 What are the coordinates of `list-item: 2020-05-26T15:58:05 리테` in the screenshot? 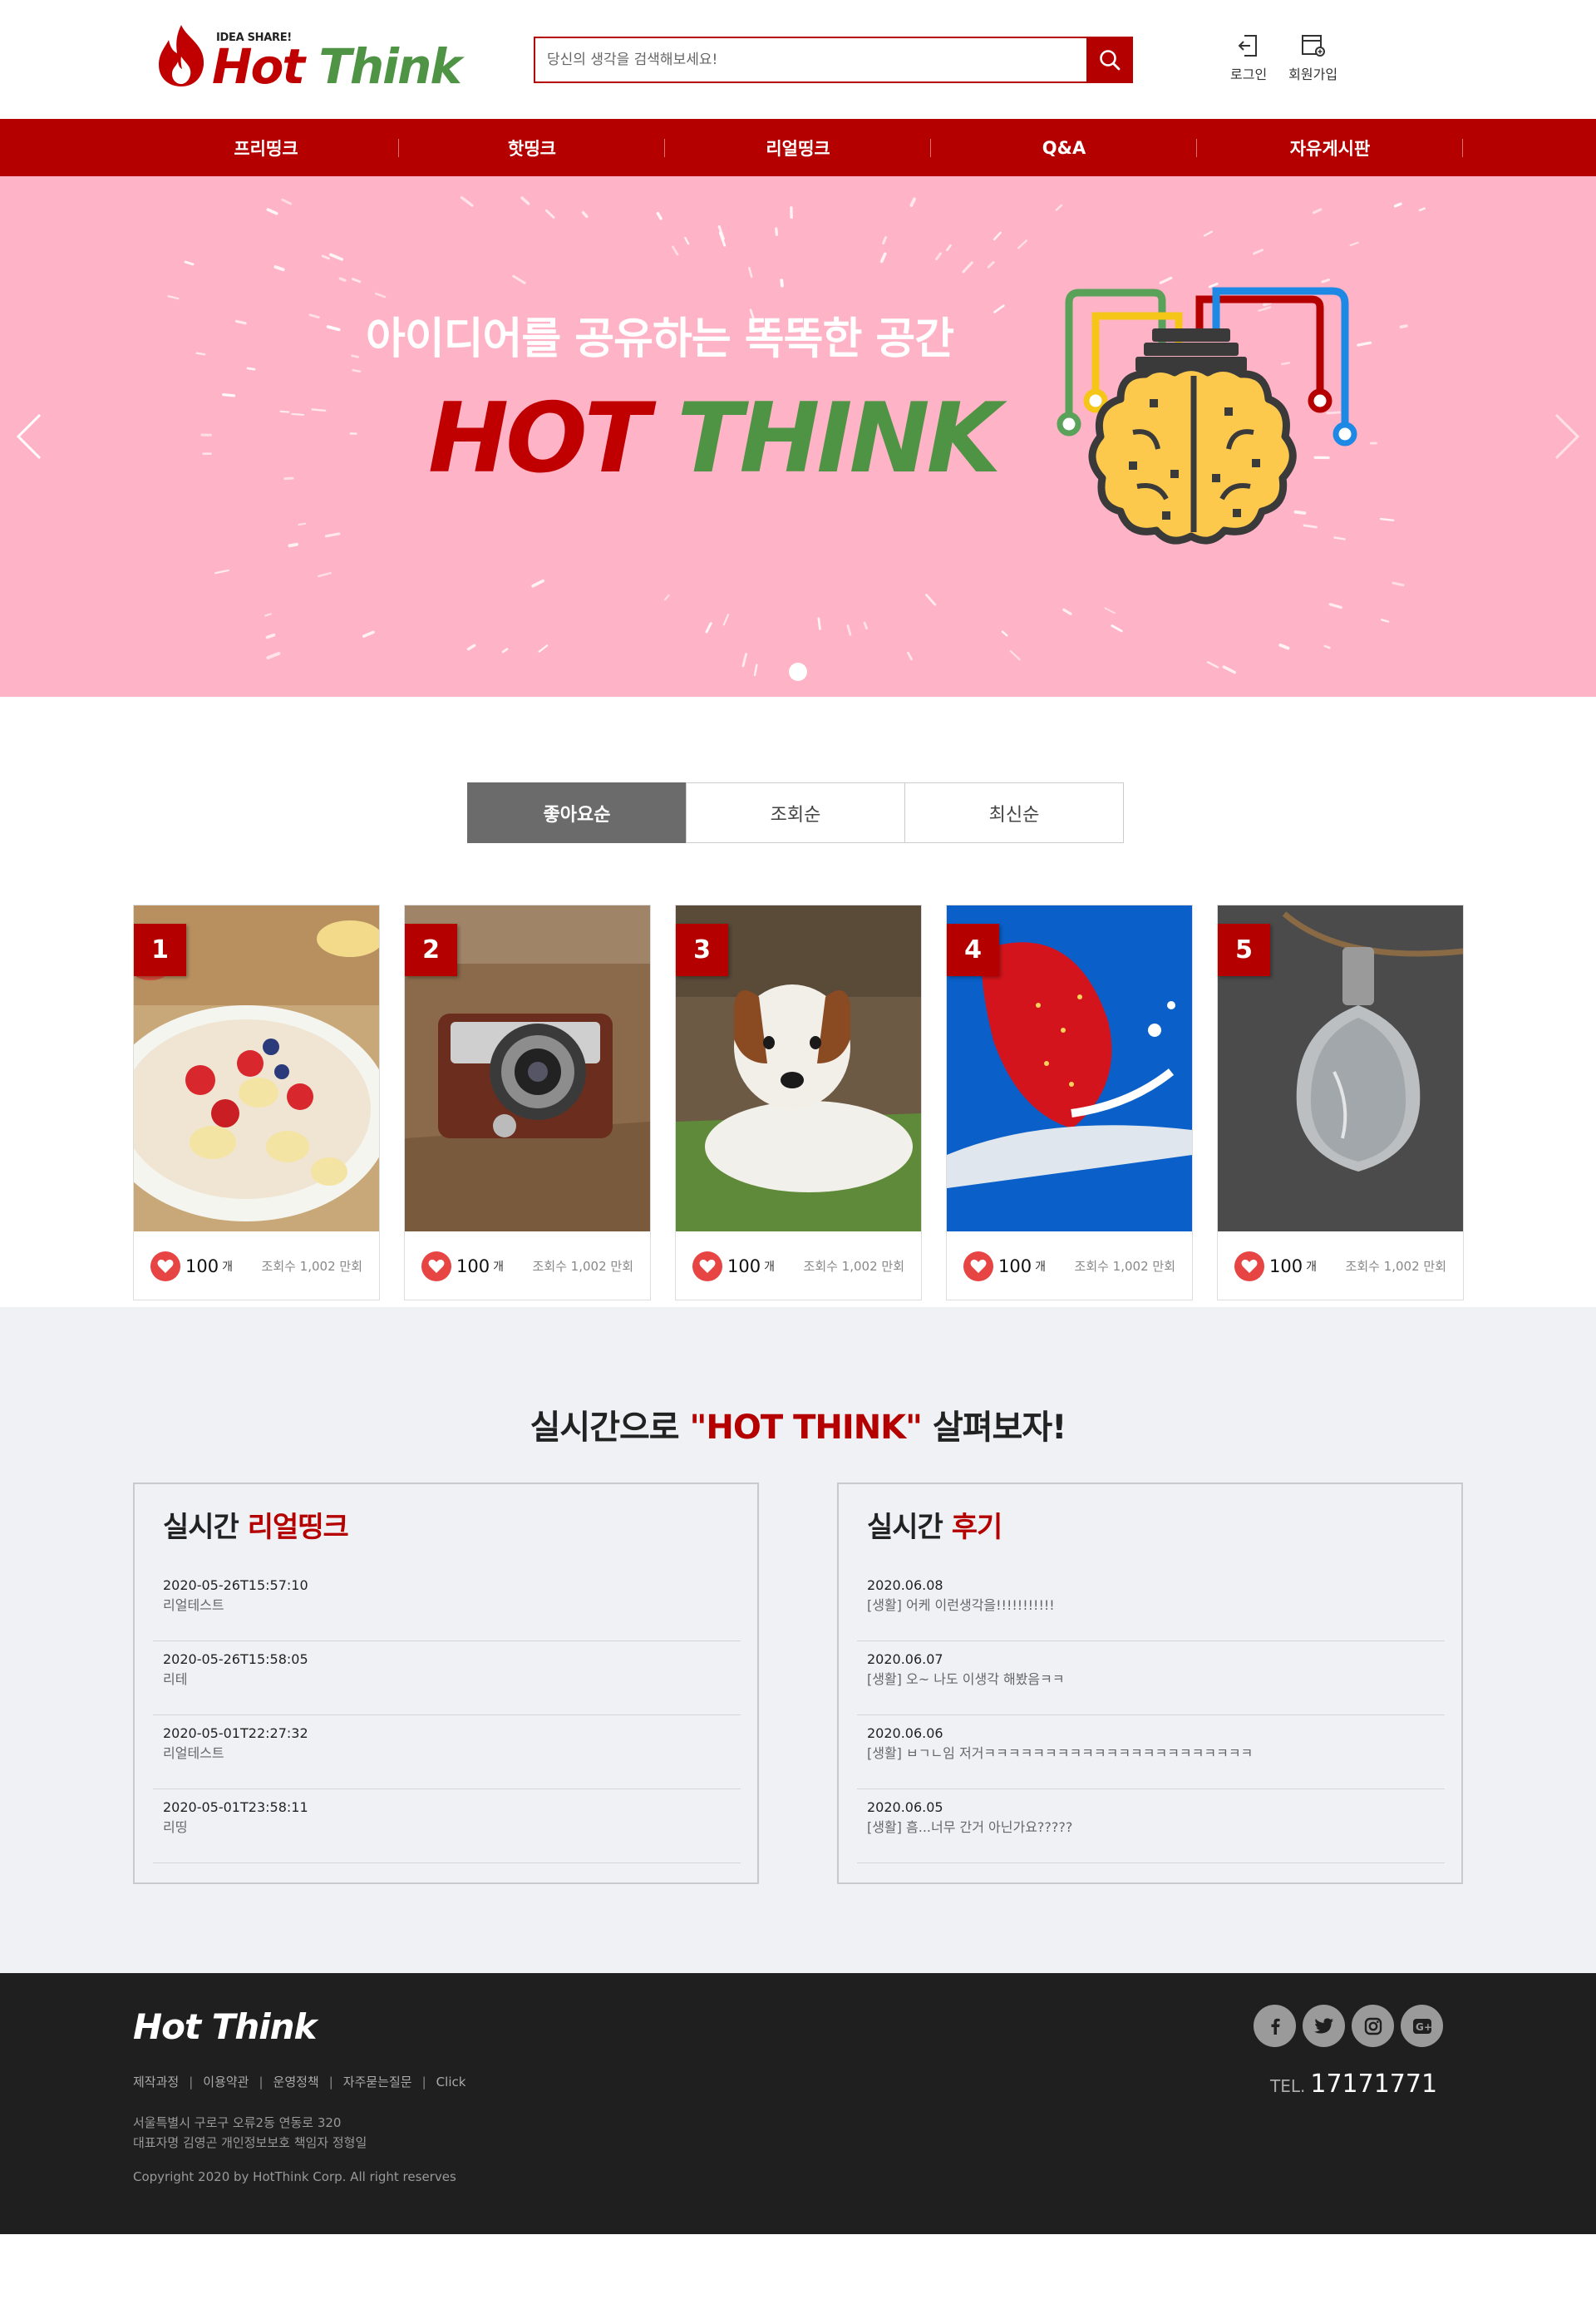 It's located at (447, 1678).